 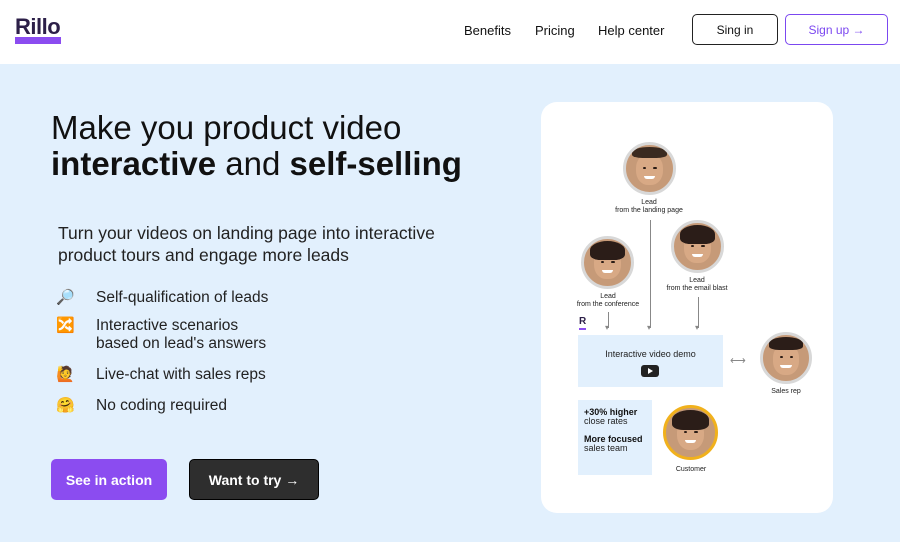 I want to click on hero-title-mid: and, so click(x=253, y=163).